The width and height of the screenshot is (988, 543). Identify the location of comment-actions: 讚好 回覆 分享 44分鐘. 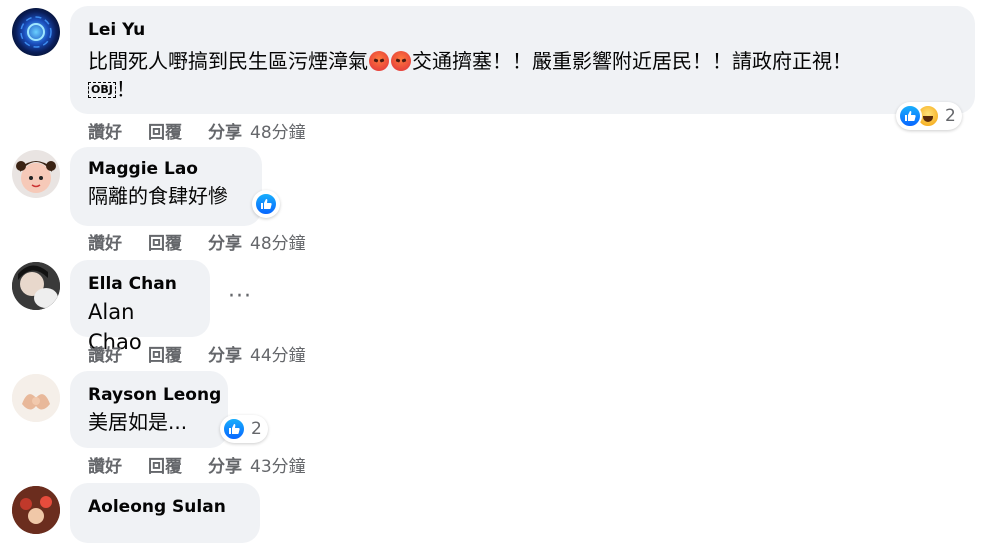
(197, 353).